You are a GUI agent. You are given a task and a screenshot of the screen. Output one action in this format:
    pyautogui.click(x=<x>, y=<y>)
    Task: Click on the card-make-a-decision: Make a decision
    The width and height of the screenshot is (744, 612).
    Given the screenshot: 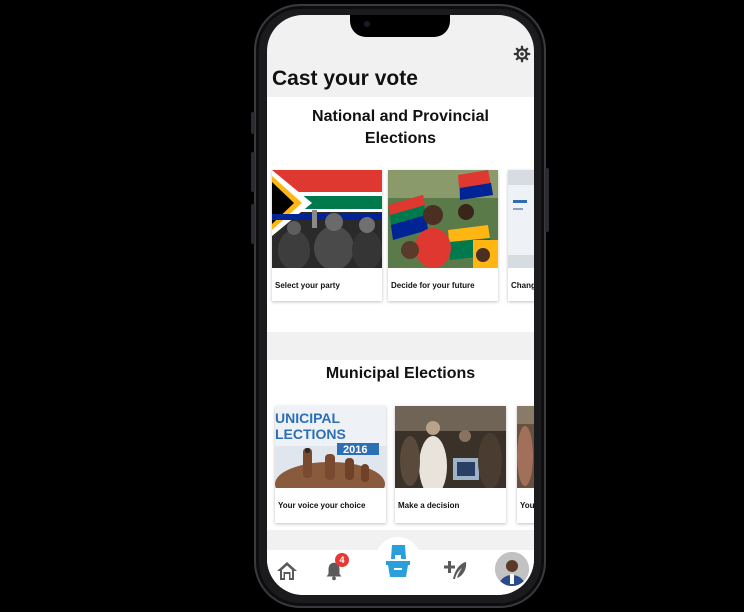 What is the action you would take?
    pyautogui.click(x=450, y=464)
    